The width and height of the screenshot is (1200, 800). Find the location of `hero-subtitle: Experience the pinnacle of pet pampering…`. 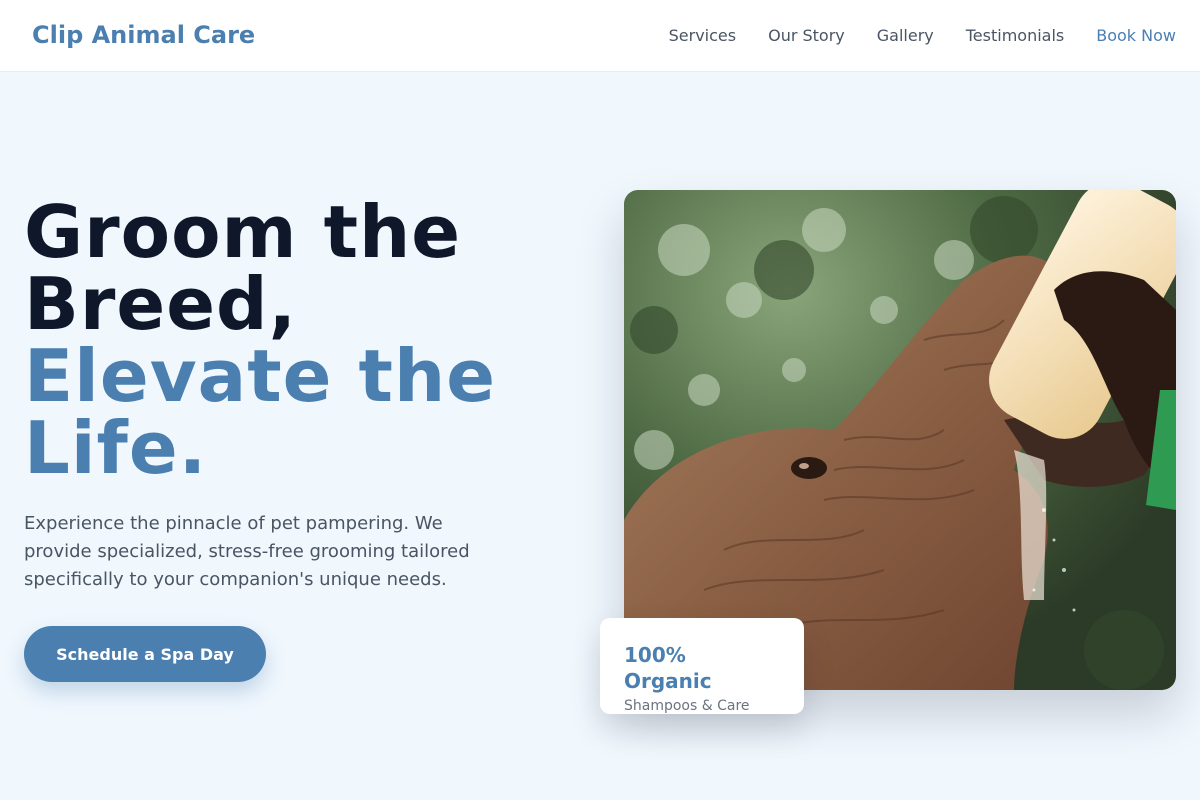

hero-subtitle: Experience the pinnacle of pet pampering… is located at coordinates (247, 551).